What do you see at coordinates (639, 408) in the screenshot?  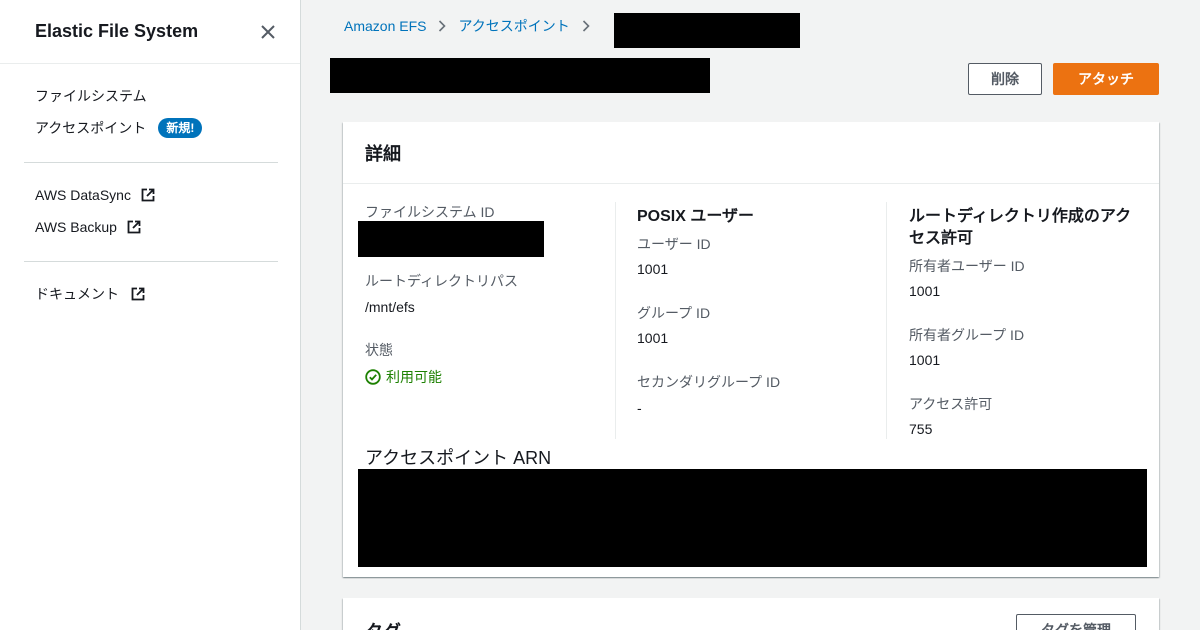 I see `secondary-group-value: -` at bounding box center [639, 408].